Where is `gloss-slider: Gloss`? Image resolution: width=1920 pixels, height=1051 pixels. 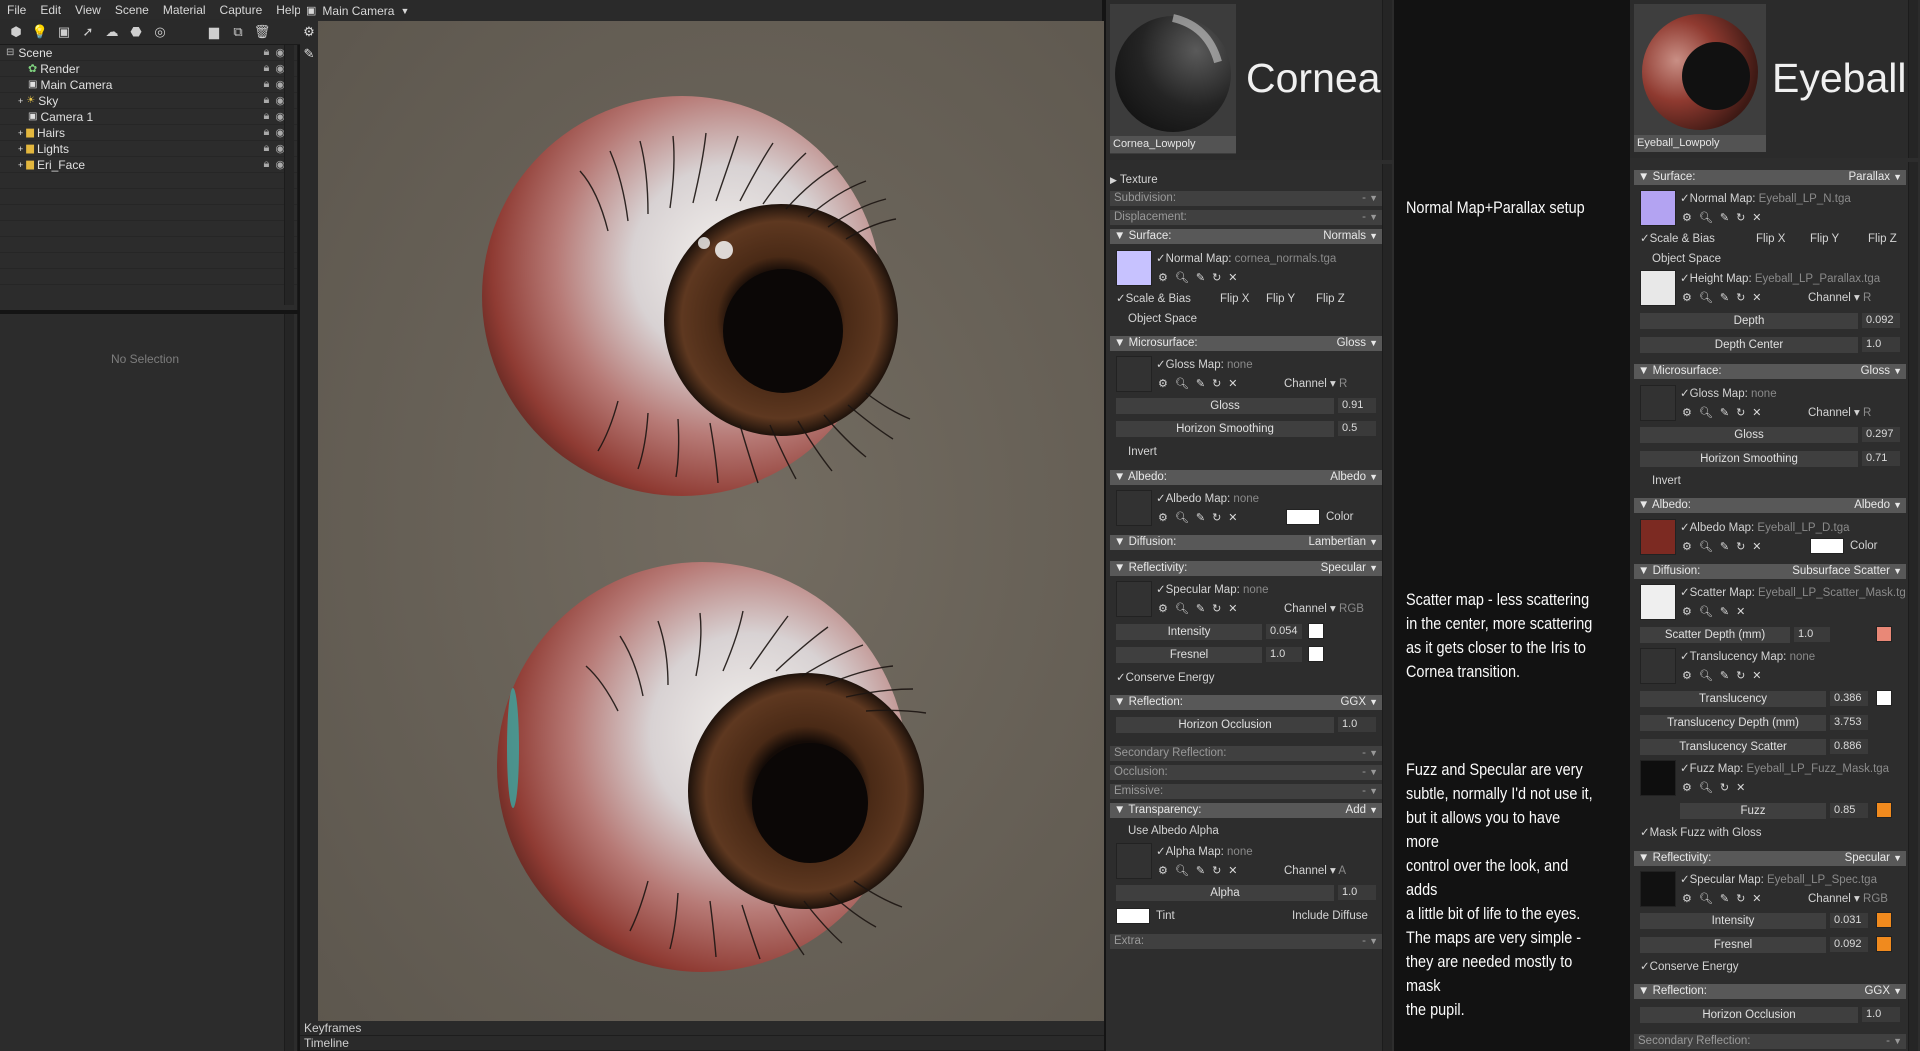 gloss-slider: Gloss is located at coordinates (1225, 406).